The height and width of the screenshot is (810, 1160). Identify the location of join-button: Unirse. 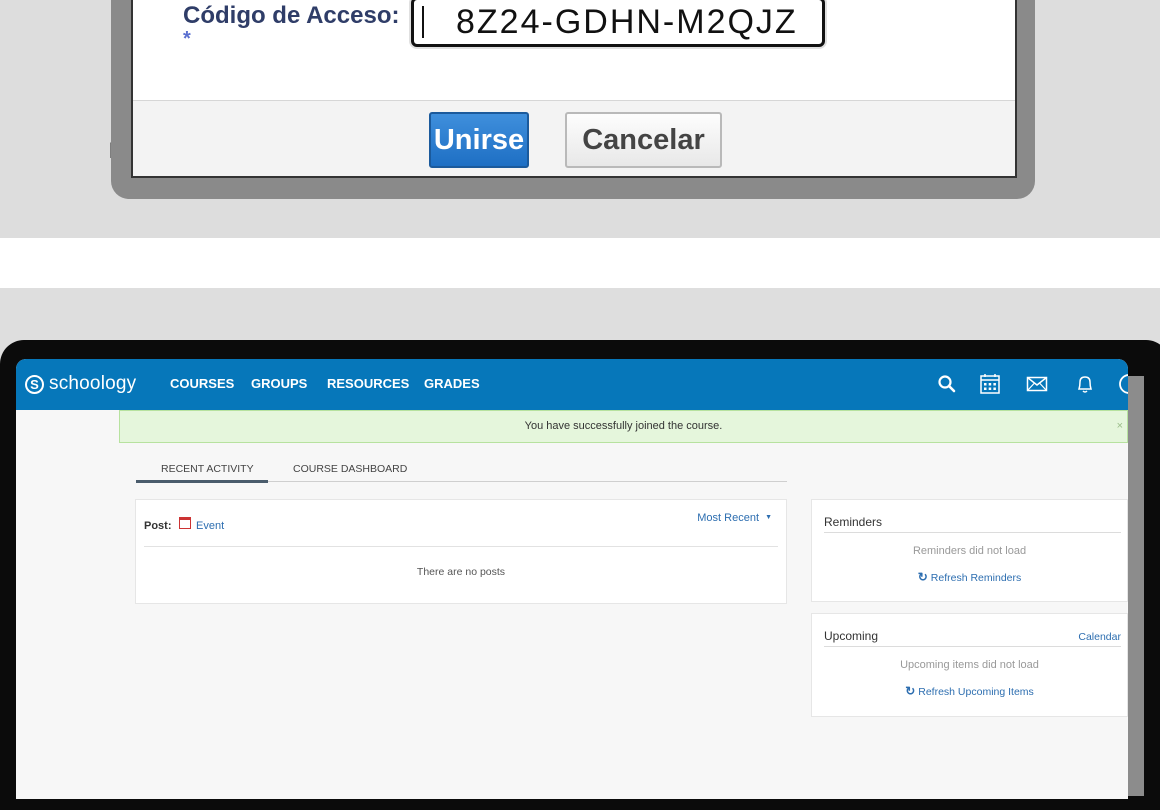
(479, 140).